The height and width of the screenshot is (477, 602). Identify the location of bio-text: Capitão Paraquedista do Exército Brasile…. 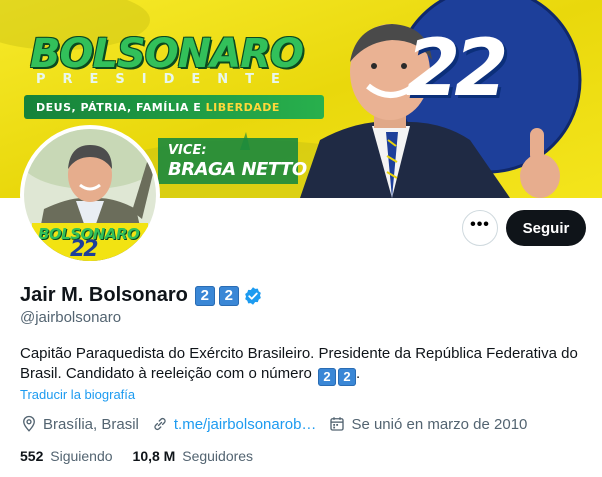
(299, 363).